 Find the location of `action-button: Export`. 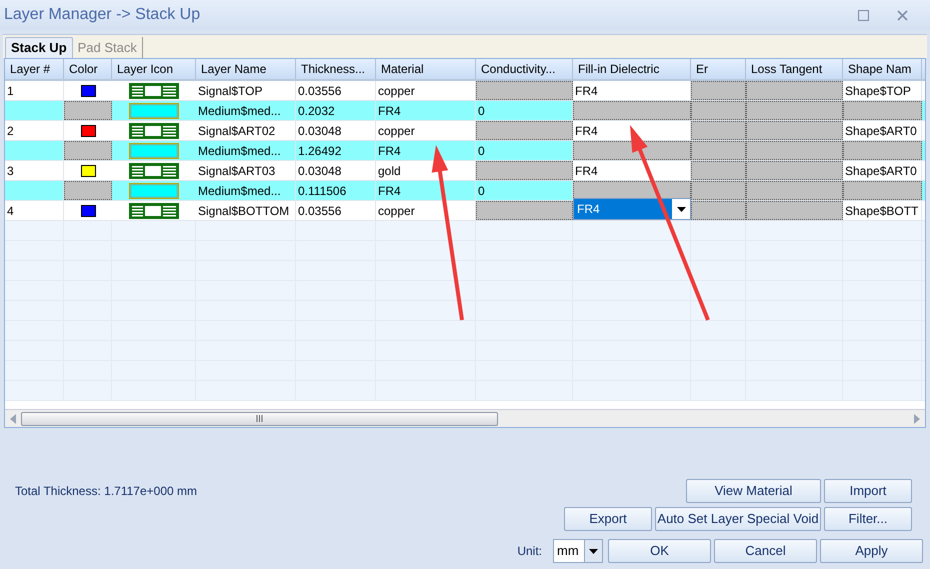

action-button: Export is located at coordinates (608, 519).